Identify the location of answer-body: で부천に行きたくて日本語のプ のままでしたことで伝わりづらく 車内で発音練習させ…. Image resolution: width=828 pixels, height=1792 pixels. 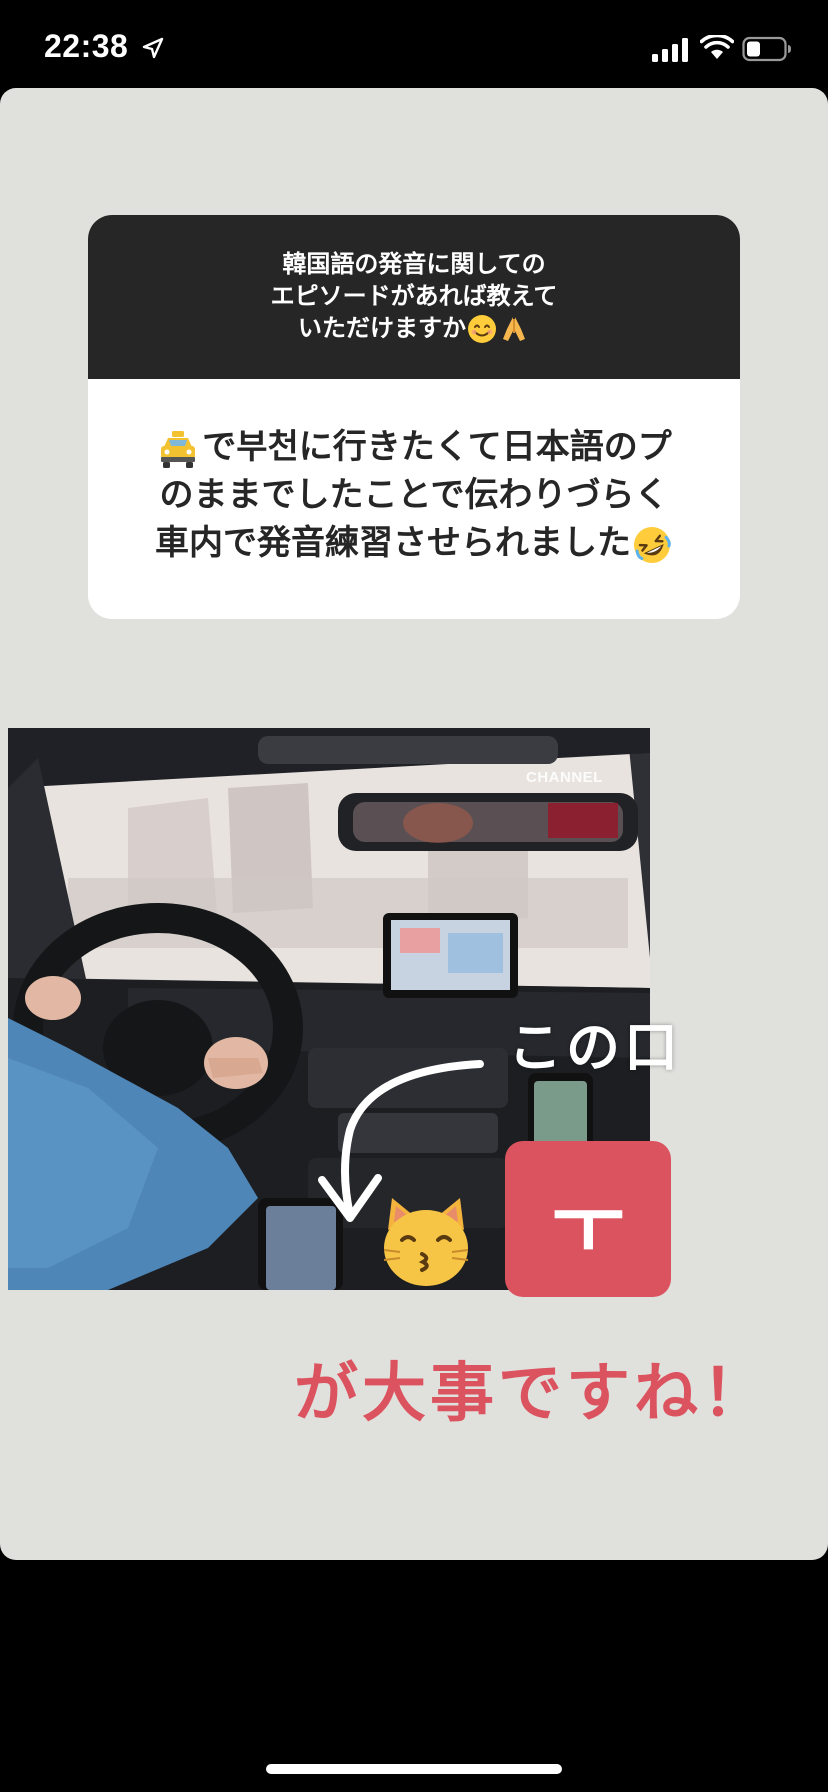
(414, 499).